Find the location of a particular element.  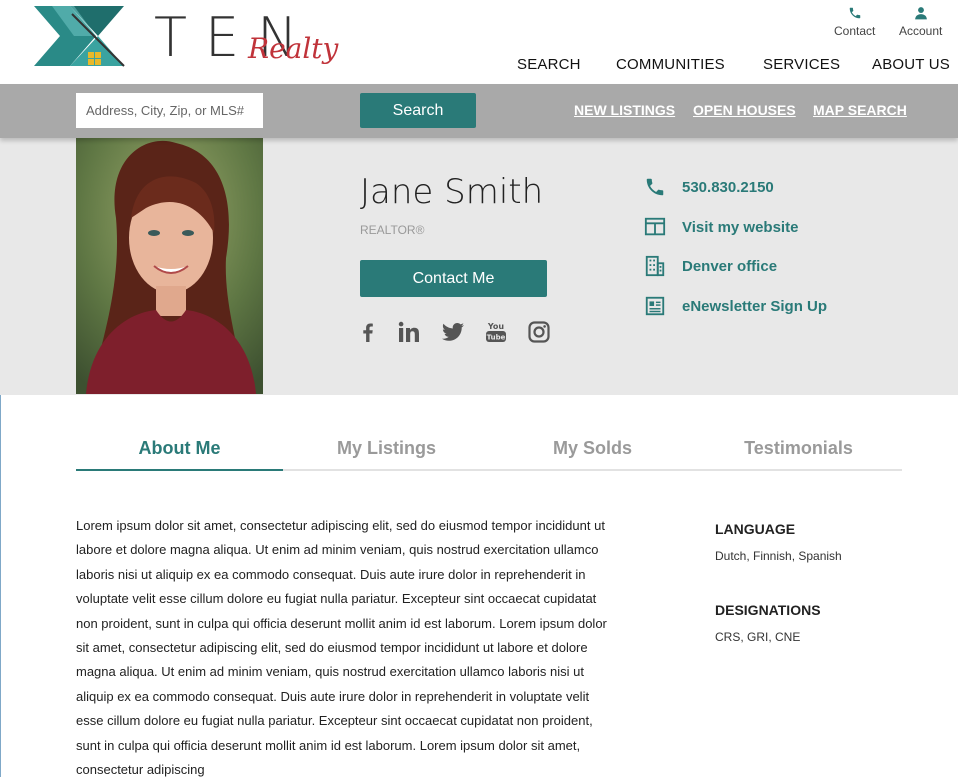

agent-office-link: Denver office is located at coordinates (710, 266).